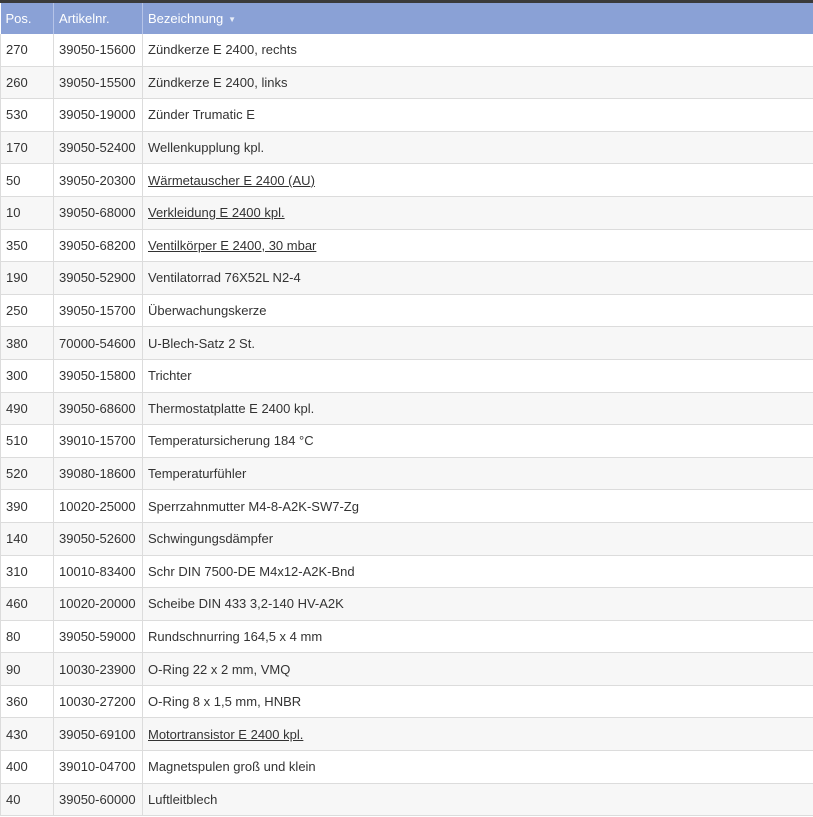 This screenshot has width=813, height=817. I want to click on cell-artikelnr: 10020-25000, so click(98, 506).